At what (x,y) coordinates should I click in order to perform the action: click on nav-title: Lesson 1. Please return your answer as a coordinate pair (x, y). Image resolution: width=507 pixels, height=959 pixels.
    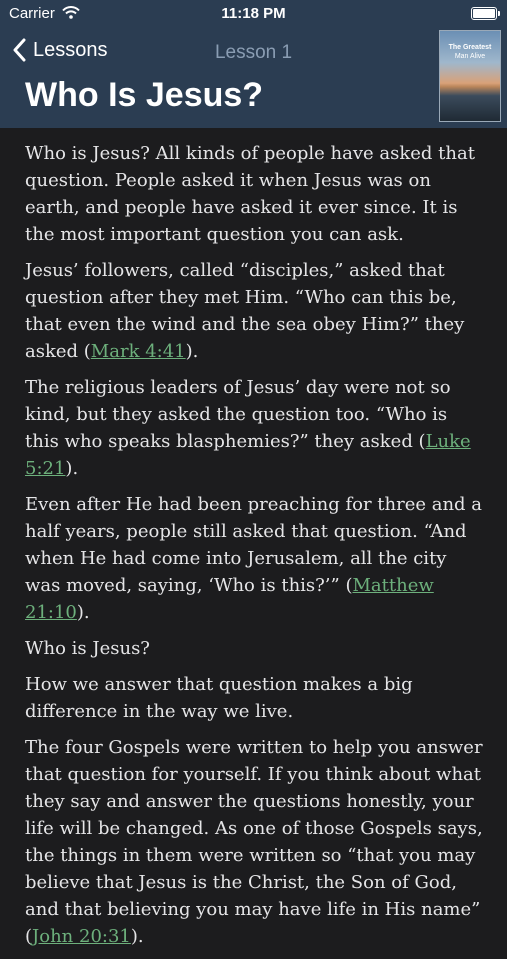
    Looking at the image, I should click on (253, 52).